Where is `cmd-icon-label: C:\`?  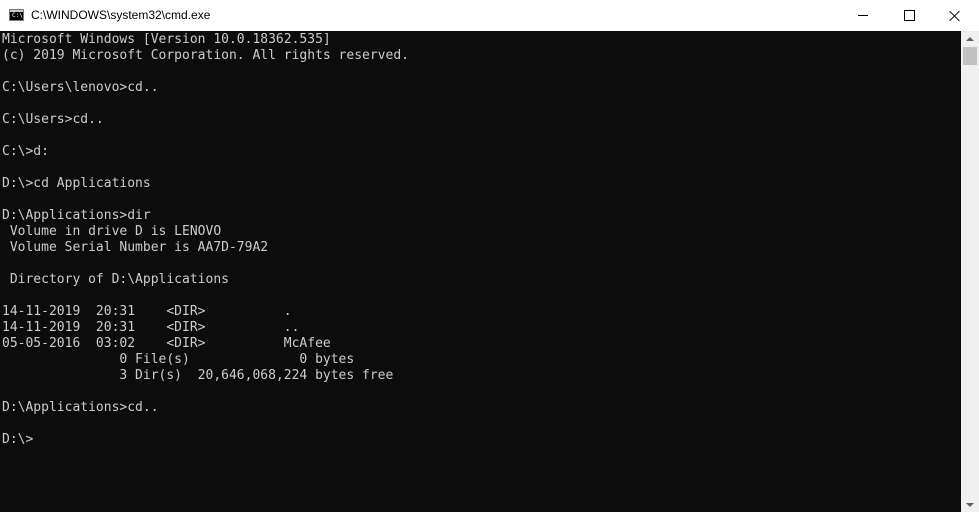 cmd-icon-label: C:\ is located at coordinates (17, 15).